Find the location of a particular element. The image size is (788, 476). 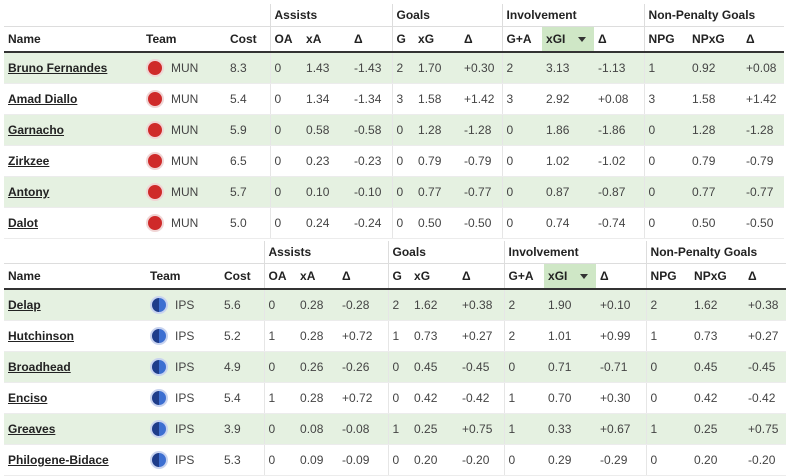

npxg-cell: 0.42 is located at coordinates (717, 398).